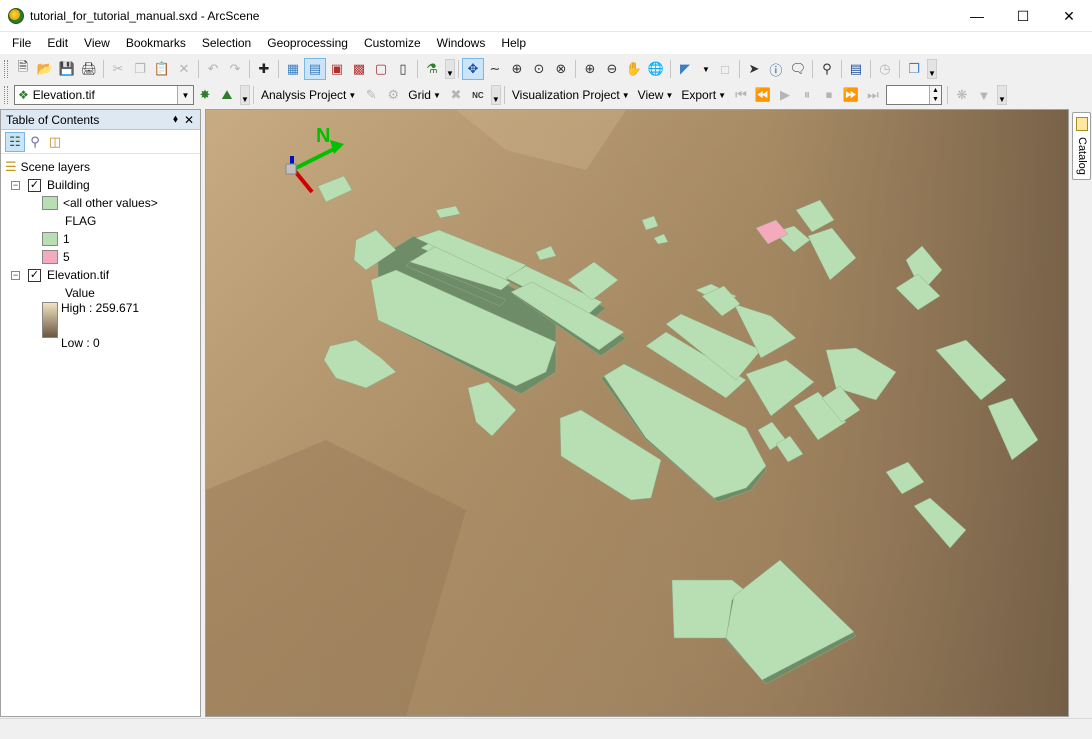  I want to click on identify-icon: ⓘ, so click(776, 69).